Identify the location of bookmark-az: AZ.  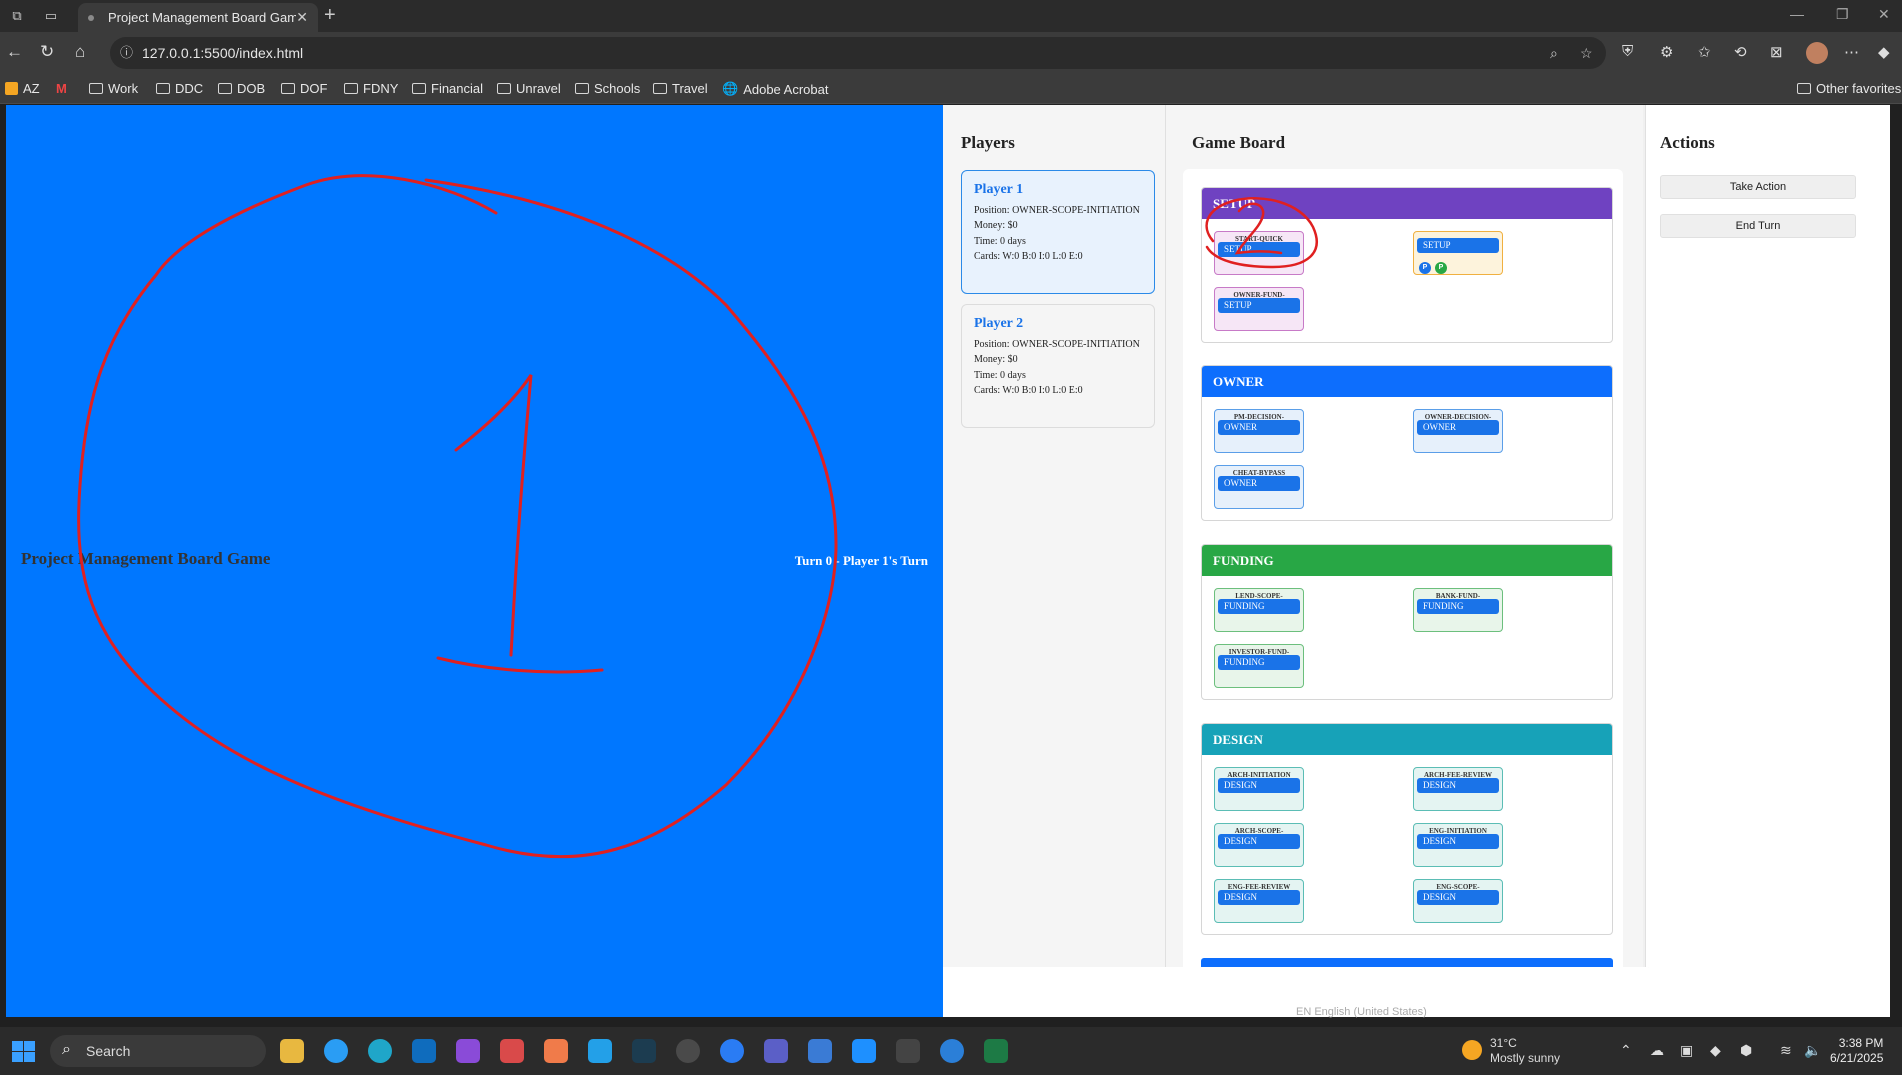
(22, 88).